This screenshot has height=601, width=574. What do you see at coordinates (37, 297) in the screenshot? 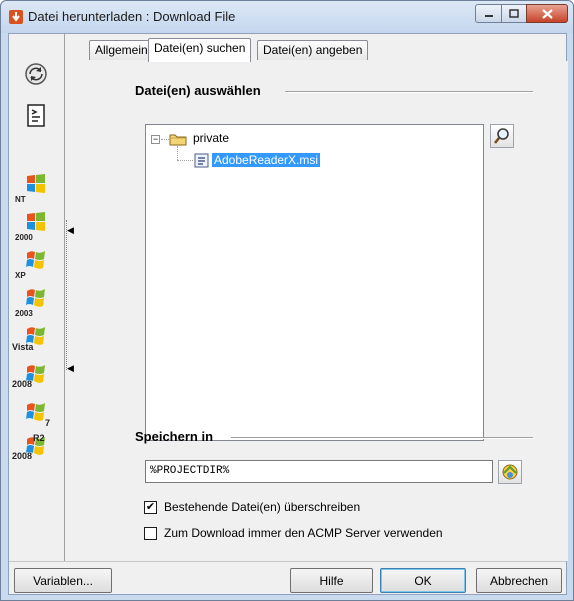
I see `os-sidebar: NT 2000 XP 2003 Vista 2008 7 R2 2008` at bounding box center [37, 297].